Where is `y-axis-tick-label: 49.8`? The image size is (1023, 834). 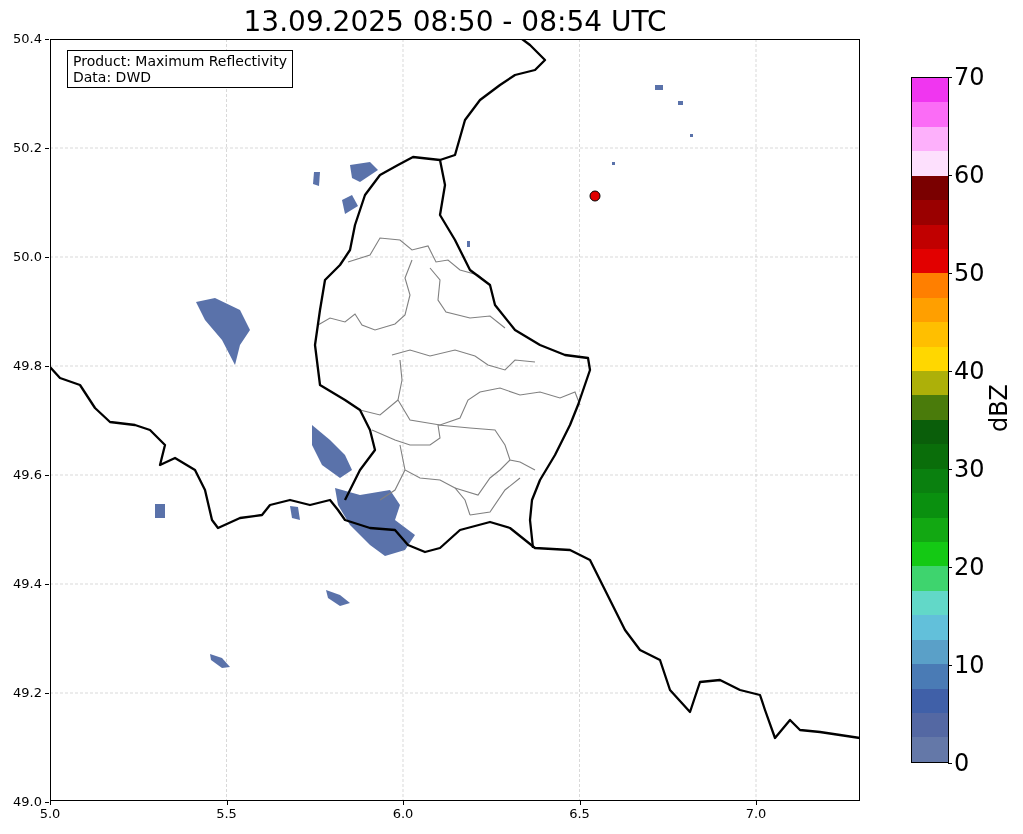
y-axis-tick-label: 49.8 is located at coordinates (27, 366).